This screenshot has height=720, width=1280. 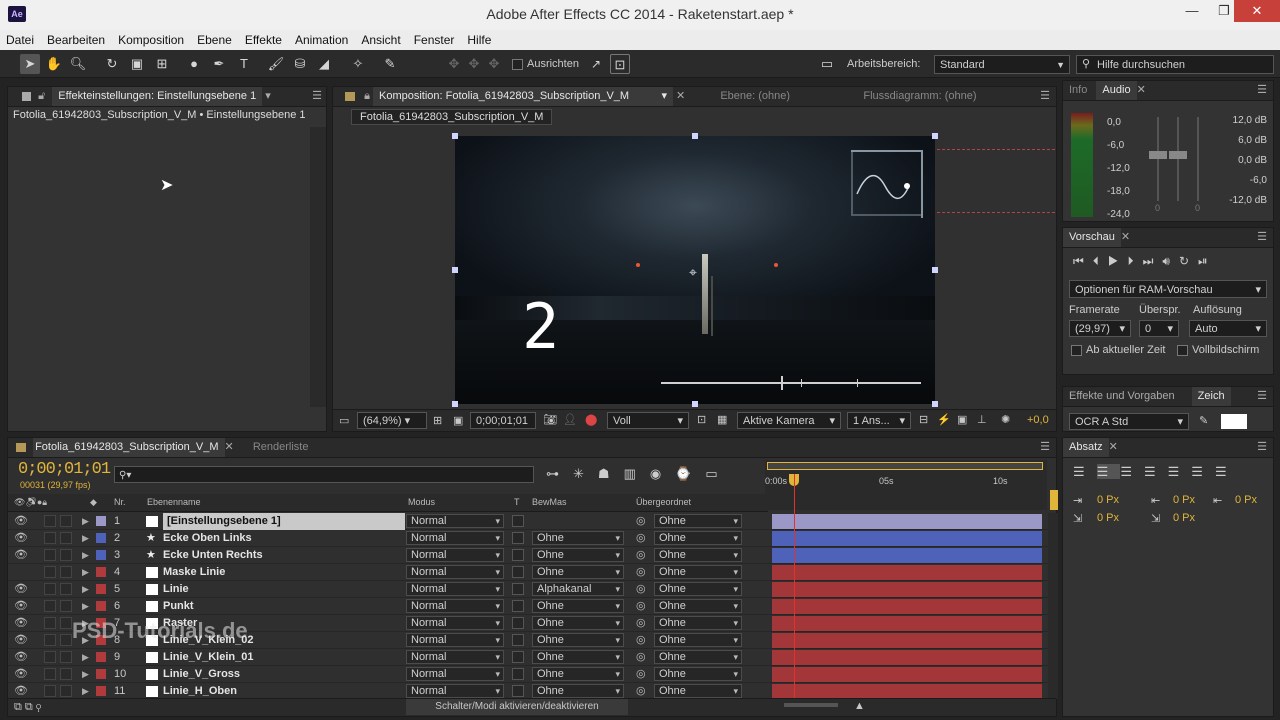 What do you see at coordinates (201, 674) in the screenshot?
I see `layer-name: Linie_V_Gross` at bounding box center [201, 674].